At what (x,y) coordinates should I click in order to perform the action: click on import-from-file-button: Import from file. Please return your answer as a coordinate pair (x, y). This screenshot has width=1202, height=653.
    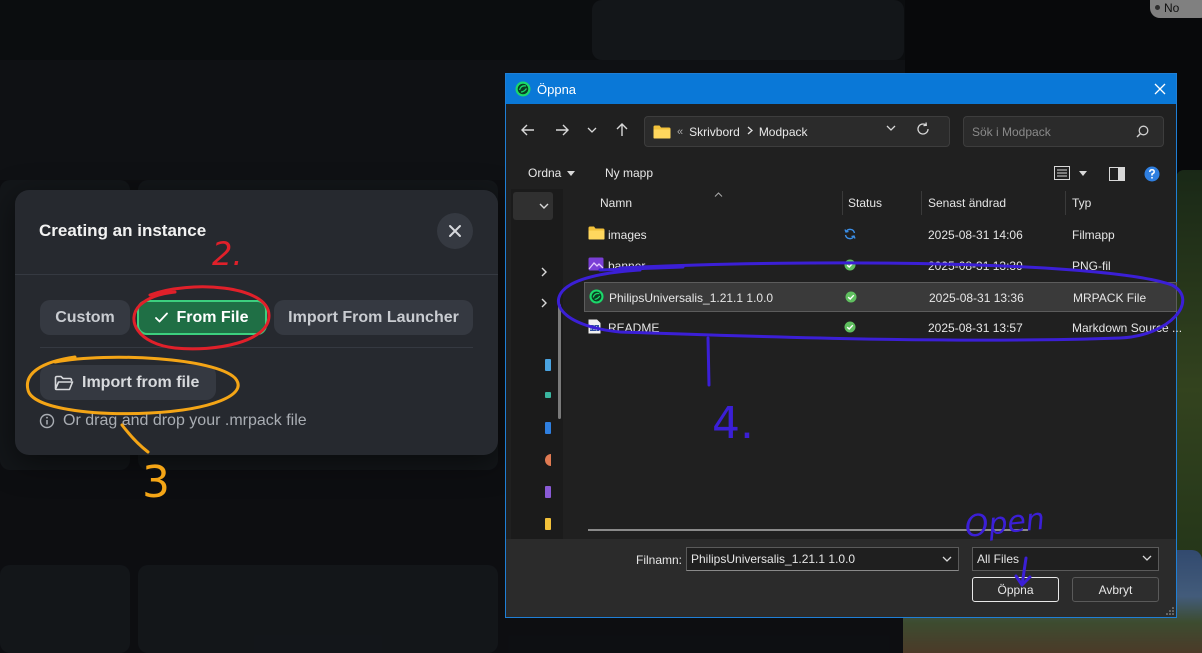
    Looking at the image, I should click on (128, 382).